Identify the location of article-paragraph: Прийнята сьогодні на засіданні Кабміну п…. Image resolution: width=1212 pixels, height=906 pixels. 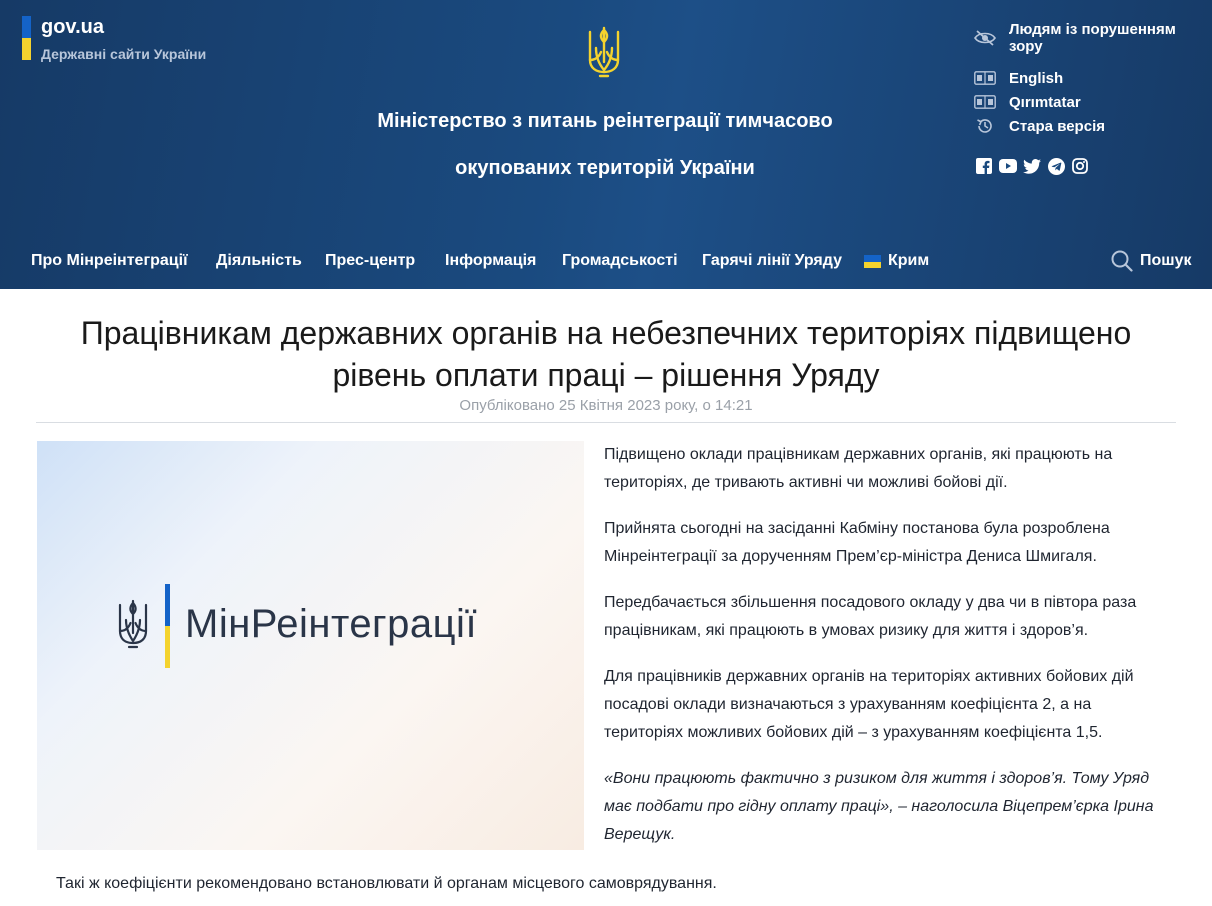
(857, 542).